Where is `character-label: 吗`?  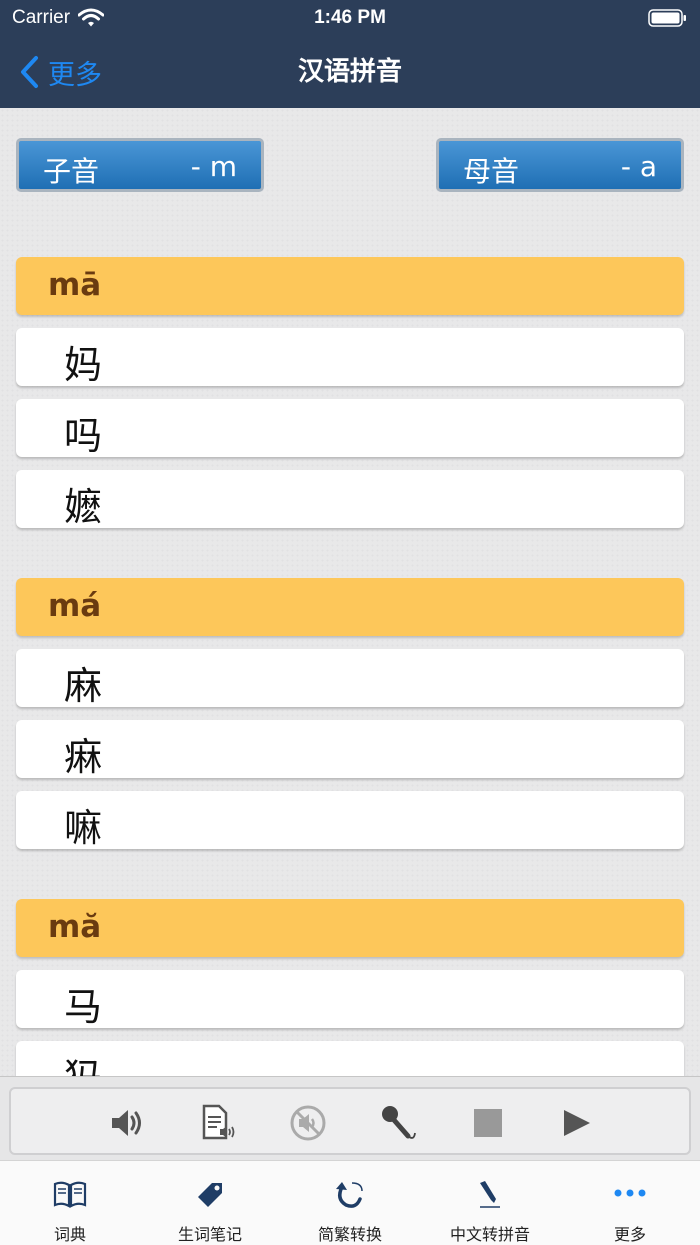
character-label: 吗 is located at coordinates (83, 436).